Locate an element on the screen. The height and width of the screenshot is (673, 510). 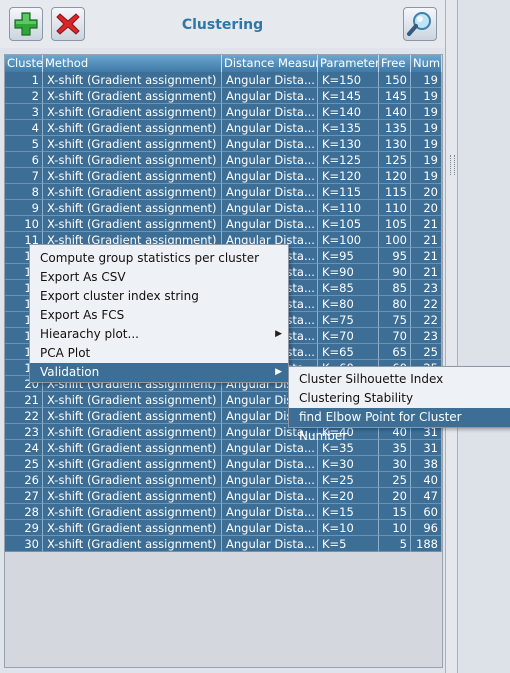
delete-button is located at coordinates (68, 24).